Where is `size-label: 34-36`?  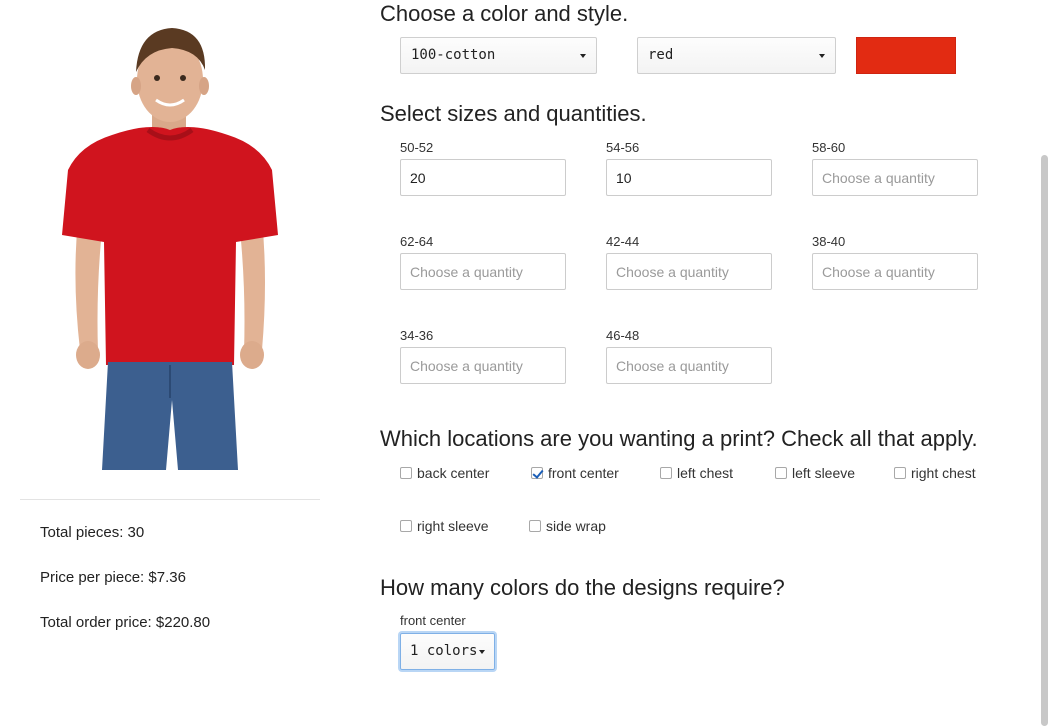 size-label: 34-36 is located at coordinates (417, 335).